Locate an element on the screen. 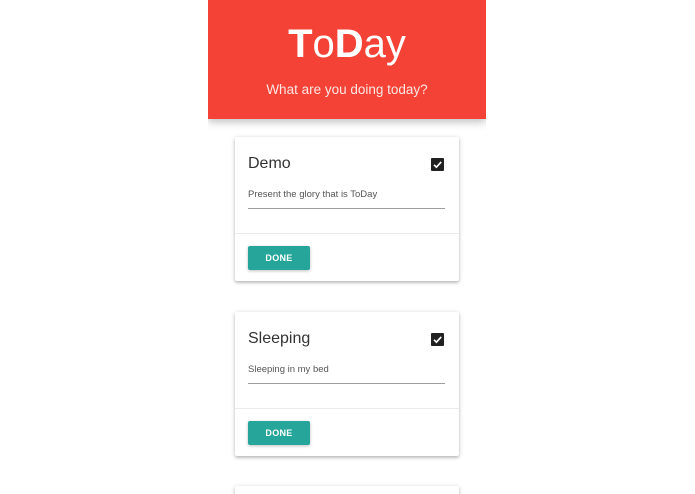 This screenshot has height=494, width=695. task-description-field: Present the glory that is ToDay is located at coordinates (346, 199).